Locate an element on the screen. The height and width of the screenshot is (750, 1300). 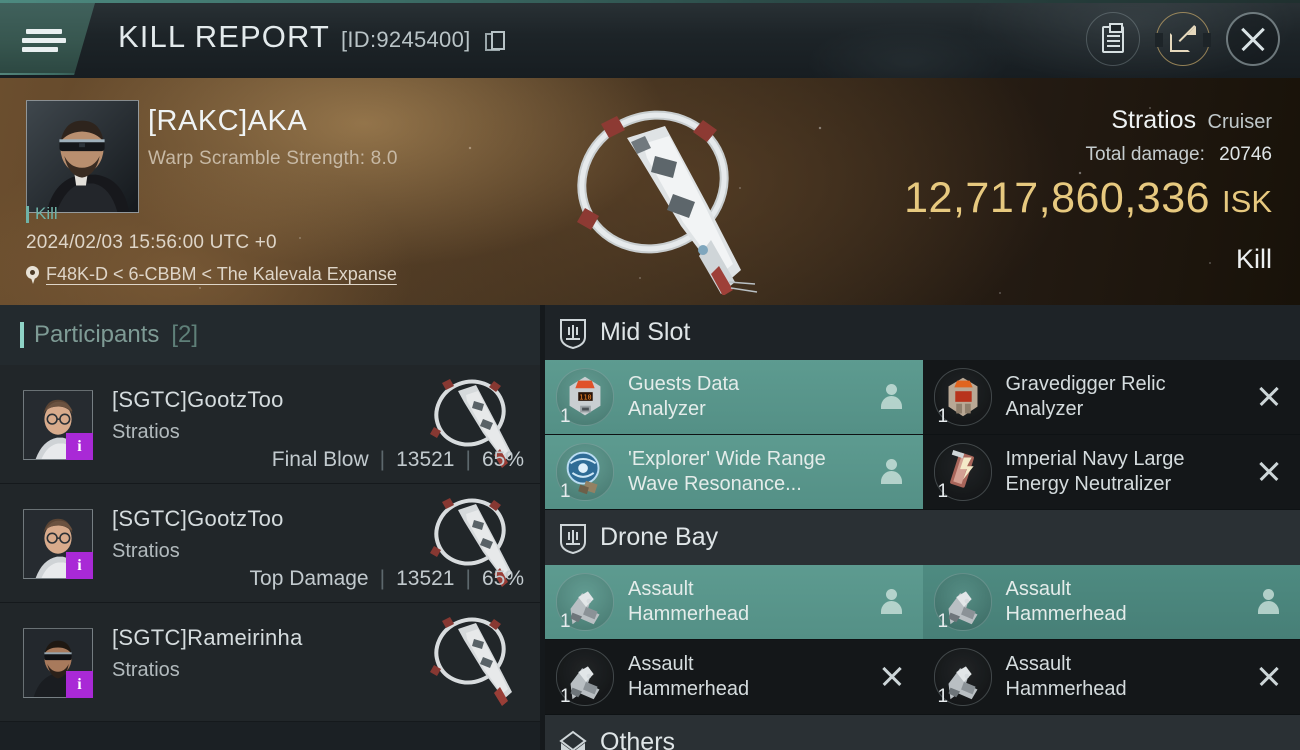
total-damage: Total damage: 20746 is located at coordinates (1179, 155).